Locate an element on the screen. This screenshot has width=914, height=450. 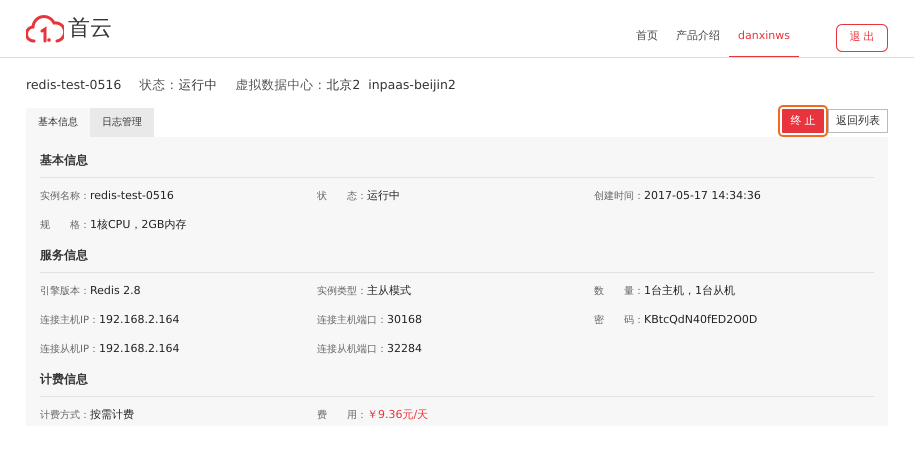
logout-button: 退 出 is located at coordinates (862, 38).